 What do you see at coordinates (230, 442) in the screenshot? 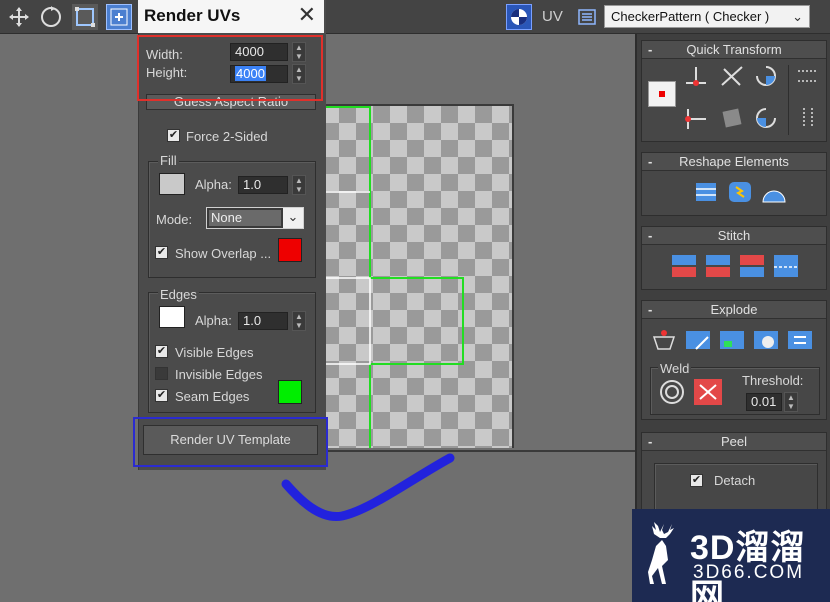
I see `render-highlight-box` at bounding box center [230, 442].